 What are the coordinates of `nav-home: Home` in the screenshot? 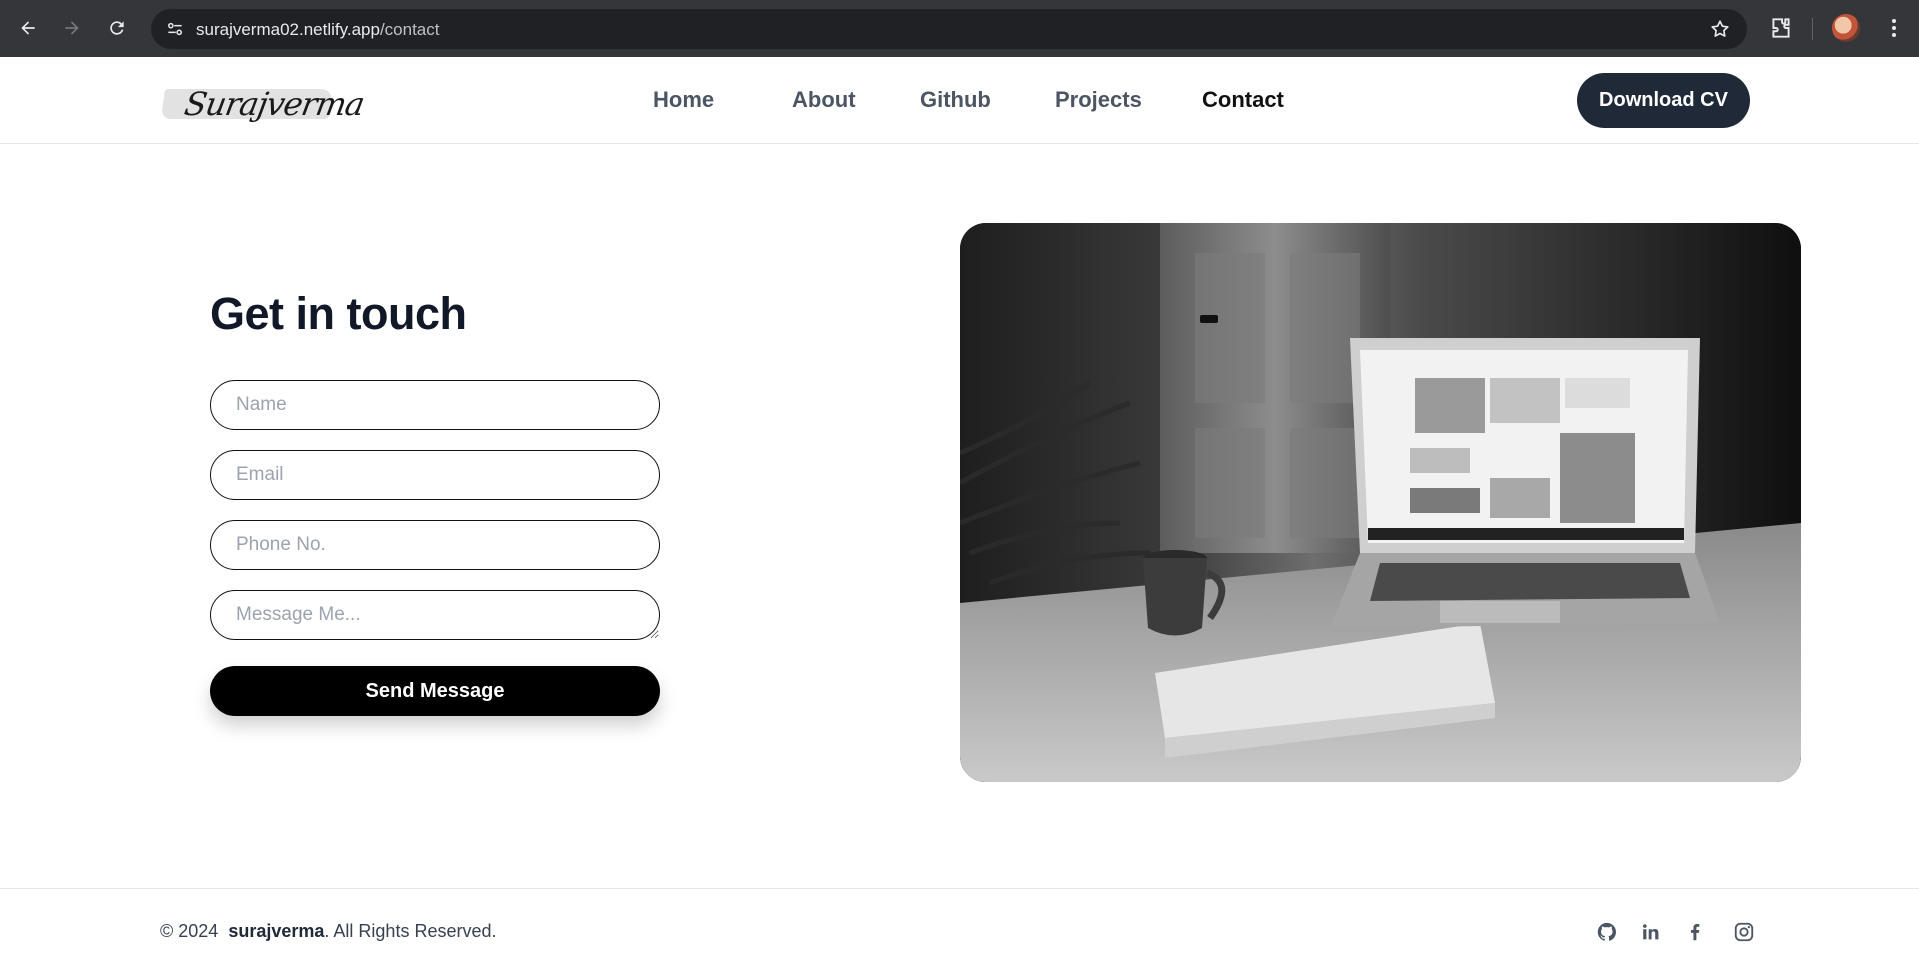 It's located at (683, 100).